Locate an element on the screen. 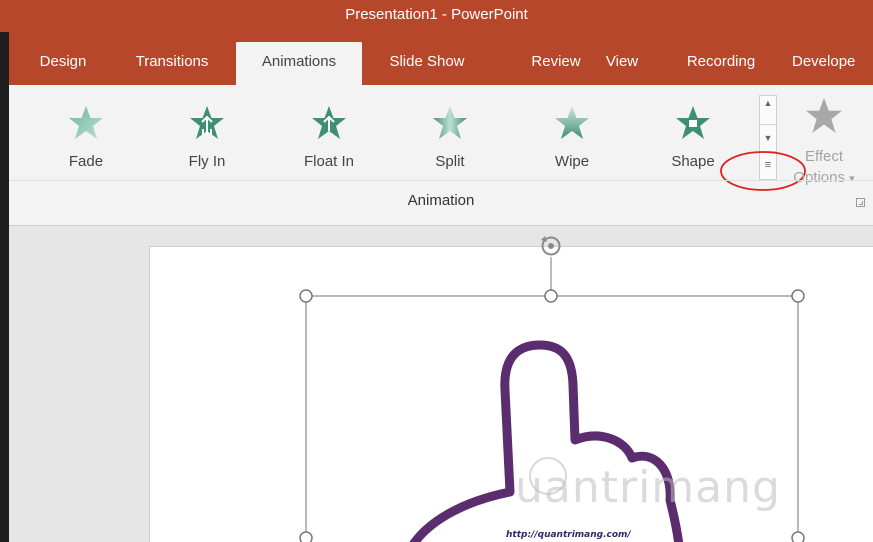 This screenshot has width=873, height=542. shape-url-text: http://quantrimang.com/ is located at coordinates (568, 535).